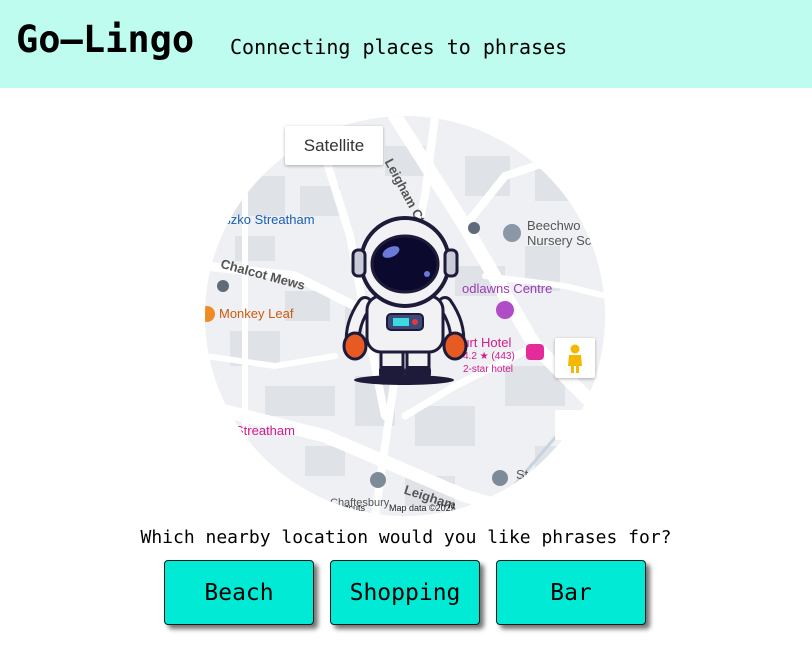 This screenshot has height=666, width=812. I want to click on choice-button-bar: Bar, so click(571, 592).